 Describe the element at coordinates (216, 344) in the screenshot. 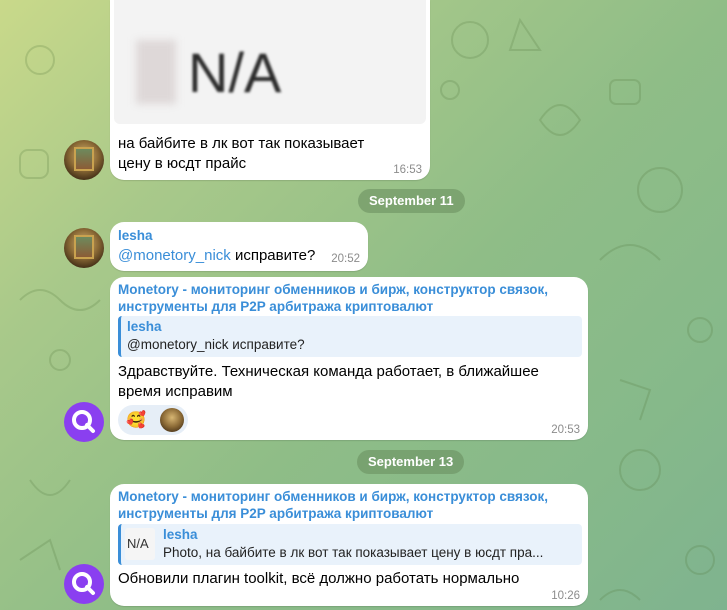

I see `reply-text: @monetory_nick исправите?` at that location.